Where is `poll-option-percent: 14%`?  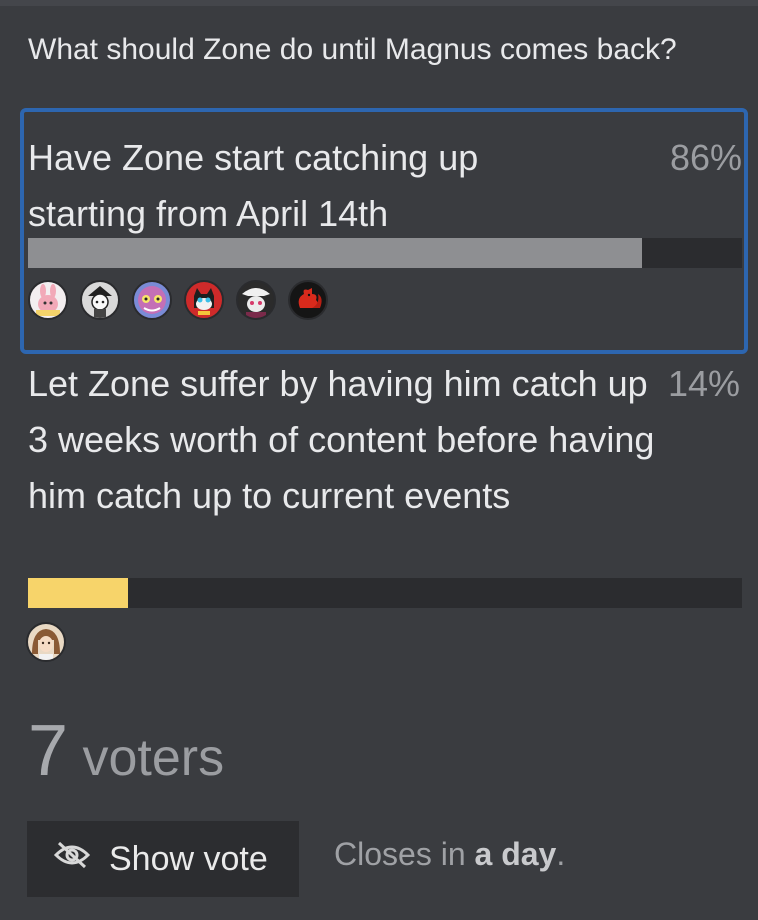
poll-option-percent: 14% is located at coordinates (703, 383).